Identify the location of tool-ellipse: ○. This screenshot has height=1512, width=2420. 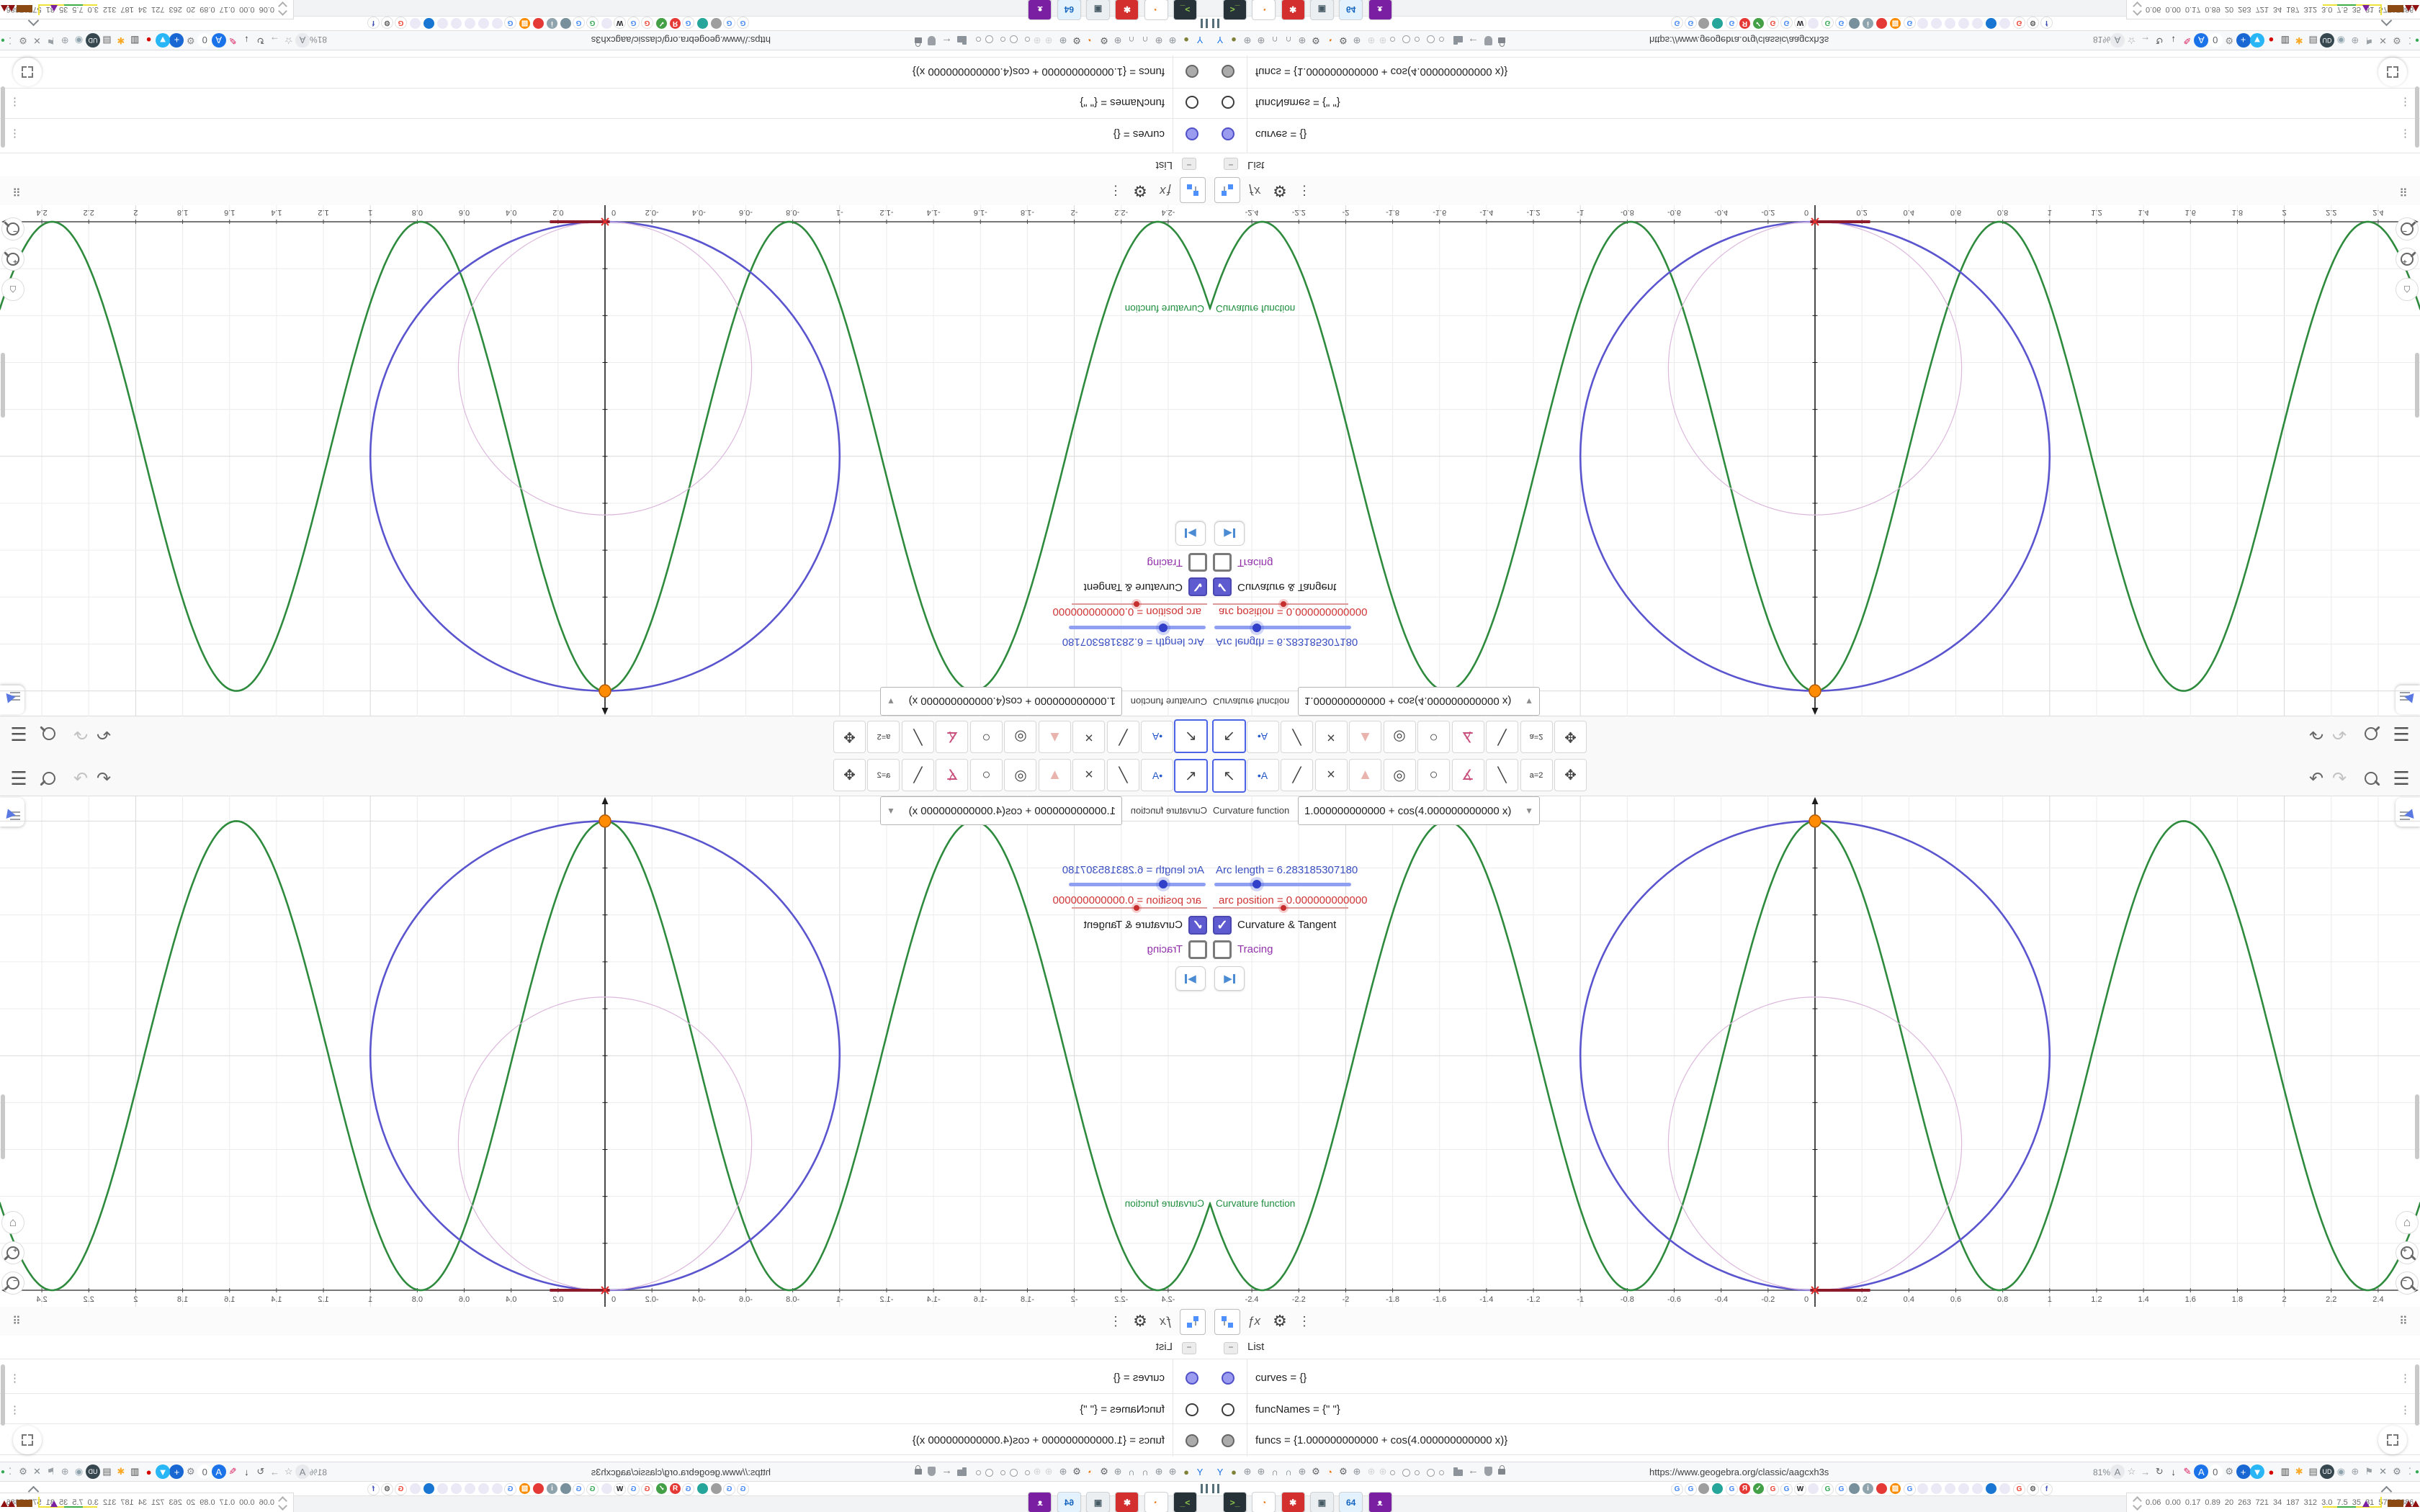
(987, 737).